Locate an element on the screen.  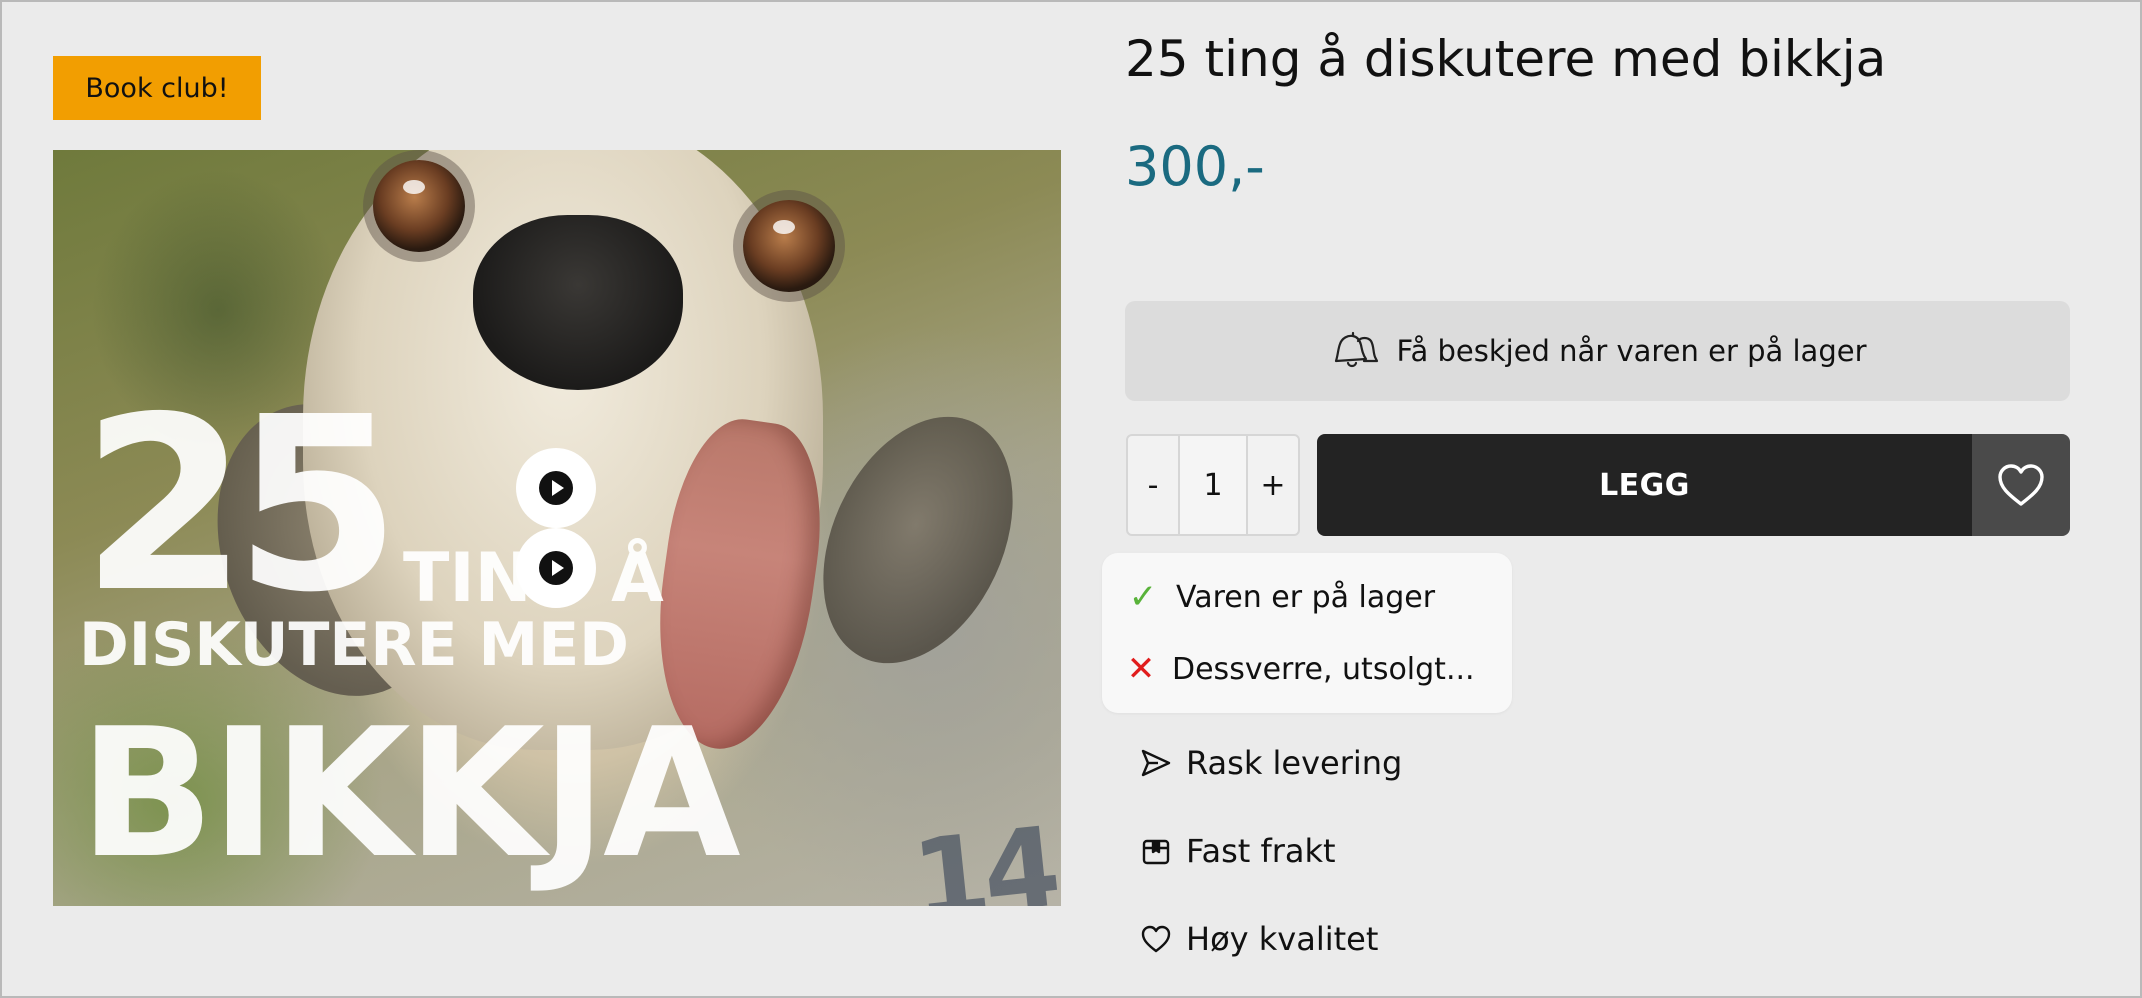
cover-line-2: DISKUTERE MED is located at coordinates (354, 645).